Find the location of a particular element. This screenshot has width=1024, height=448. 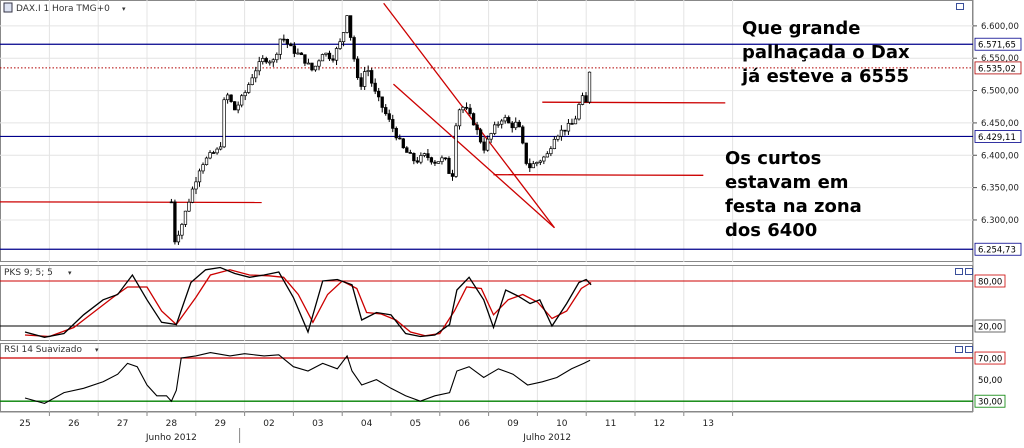

day-tick-label: 12 is located at coordinates (659, 424).